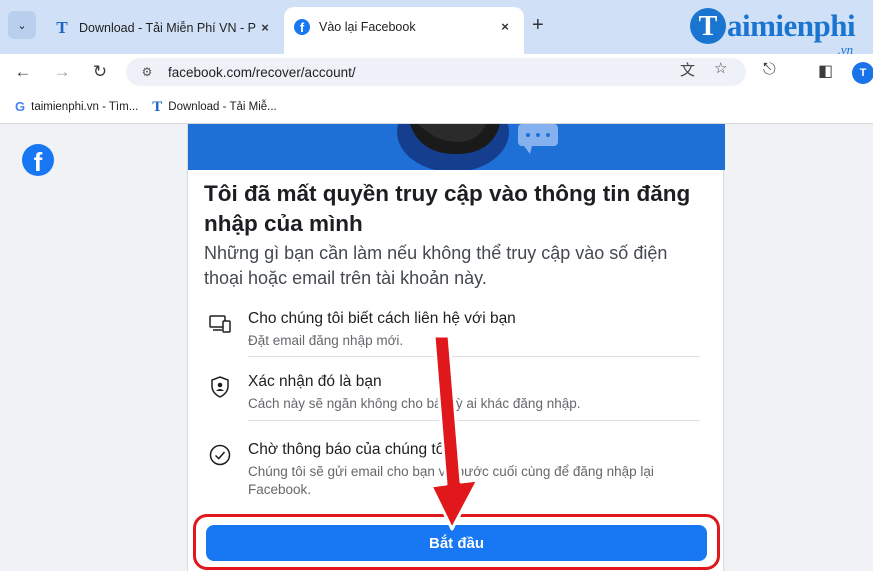  Describe the element at coordinates (220, 455) in the screenshot. I see `check-circle-icon` at that location.